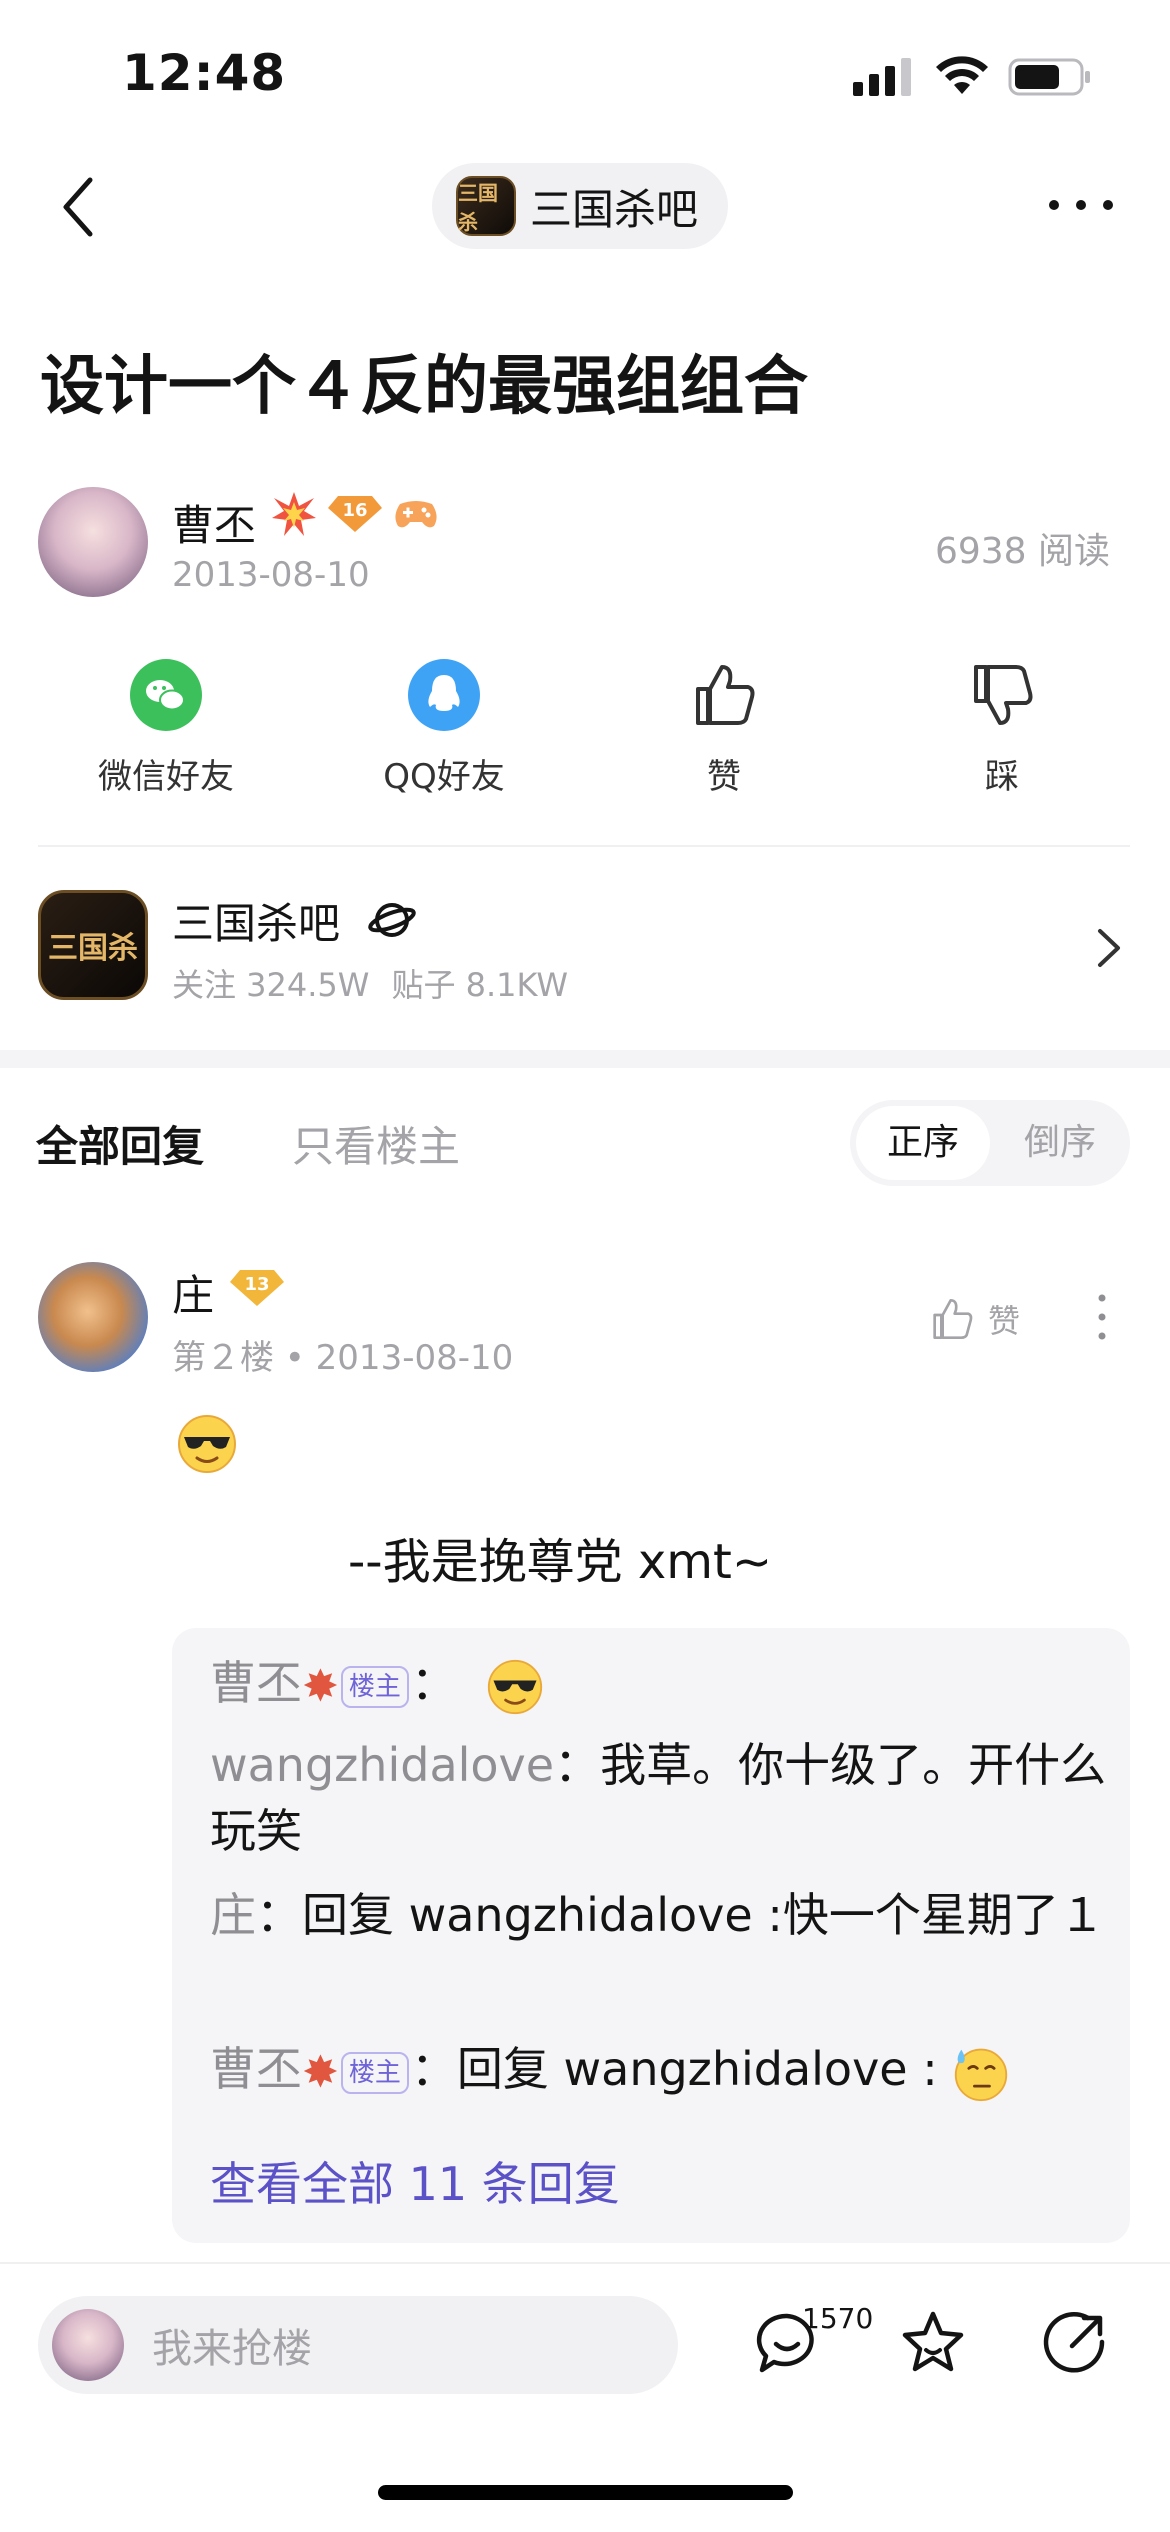  I want to click on more-icon, so click(1081, 205).